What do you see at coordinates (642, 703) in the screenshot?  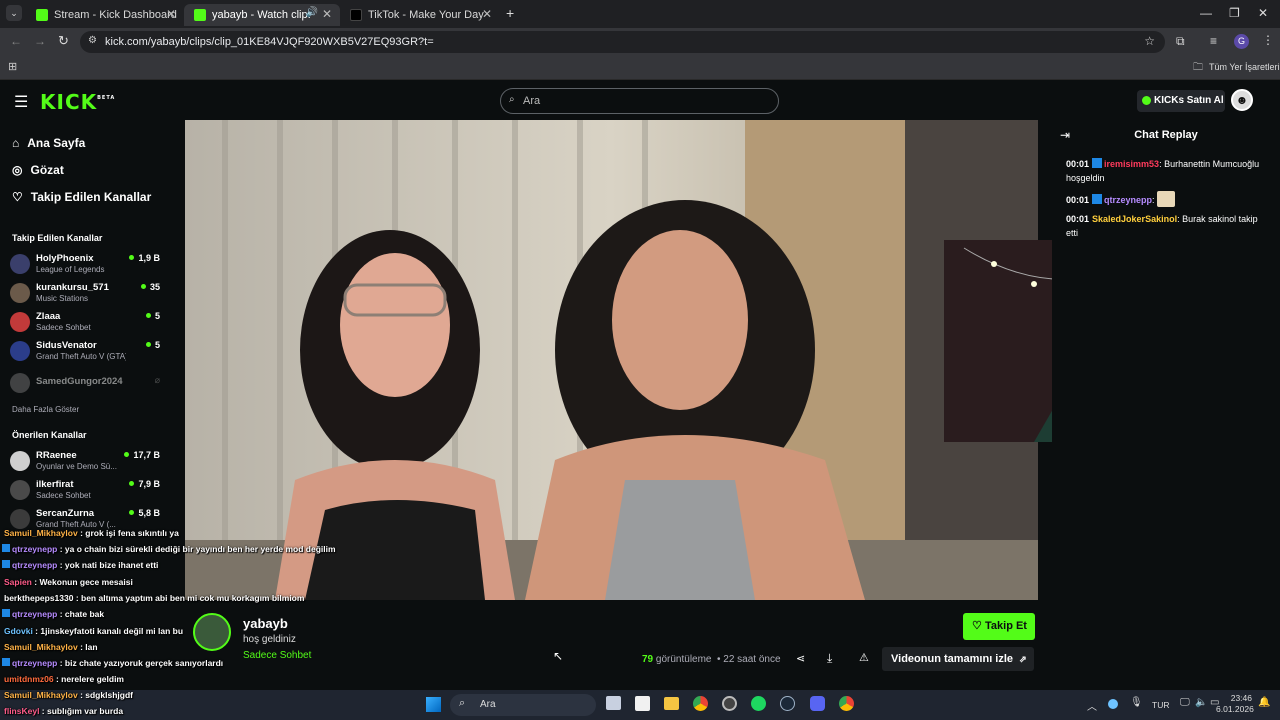 I see `store-icon` at bounding box center [642, 703].